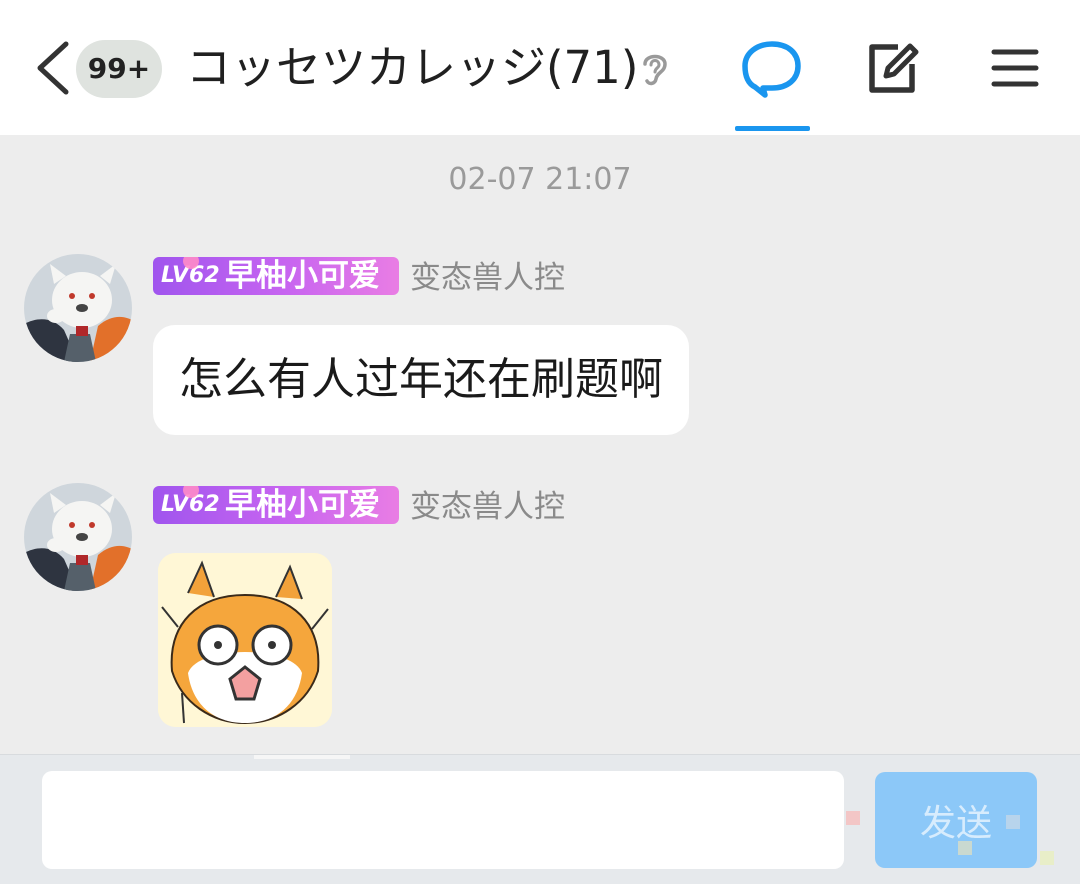 The width and height of the screenshot is (1080, 884). What do you see at coordinates (421, 380) in the screenshot?
I see `message-bubble: 怎么有人过年还在刷题啊` at bounding box center [421, 380].